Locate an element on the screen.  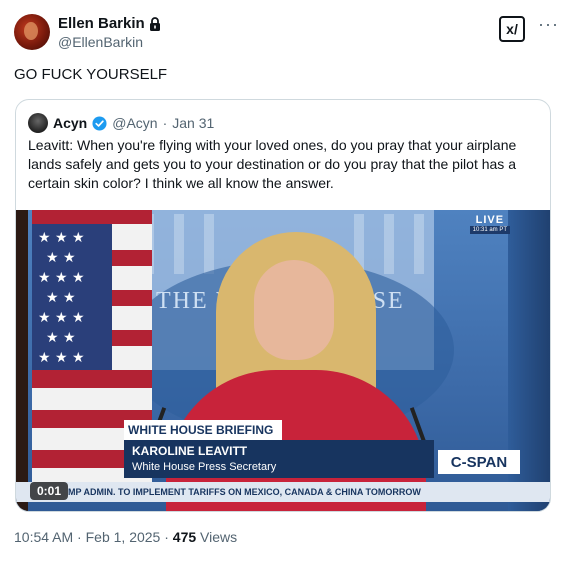
chyron-name: KAROLINE LEAVITT is located at coordinates (190, 451).